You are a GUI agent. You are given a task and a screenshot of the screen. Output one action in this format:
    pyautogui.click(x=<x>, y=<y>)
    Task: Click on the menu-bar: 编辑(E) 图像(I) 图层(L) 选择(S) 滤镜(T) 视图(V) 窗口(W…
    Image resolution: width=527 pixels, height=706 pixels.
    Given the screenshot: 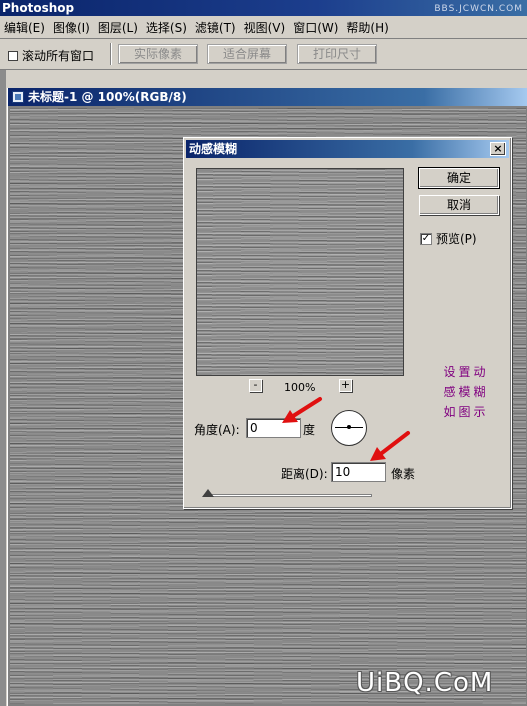 What is the action you would take?
    pyautogui.click(x=263, y=27)
    